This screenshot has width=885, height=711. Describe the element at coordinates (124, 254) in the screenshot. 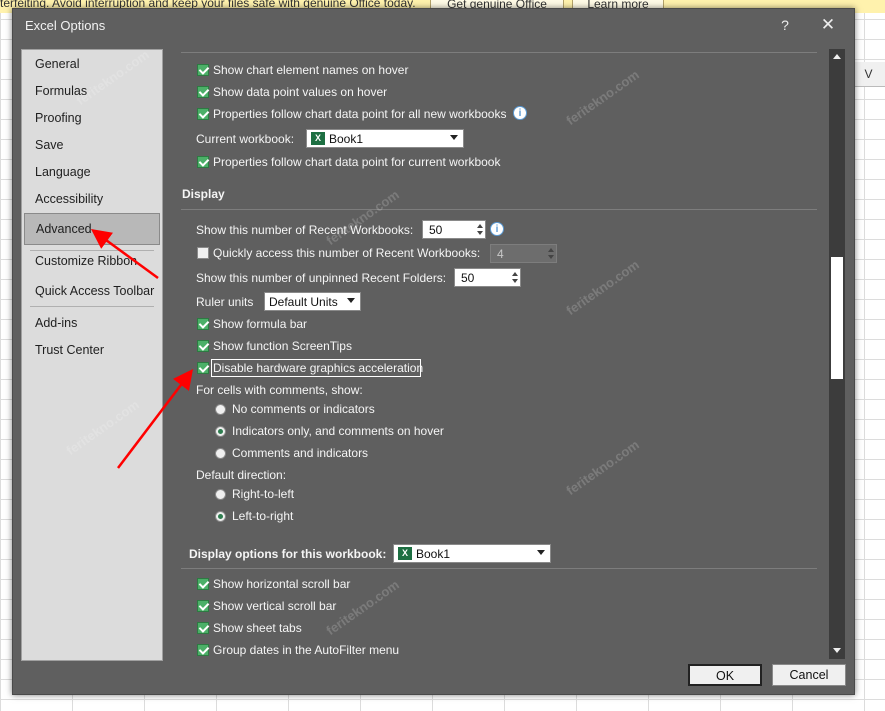

I see `arrow-to-advanced` at that location.